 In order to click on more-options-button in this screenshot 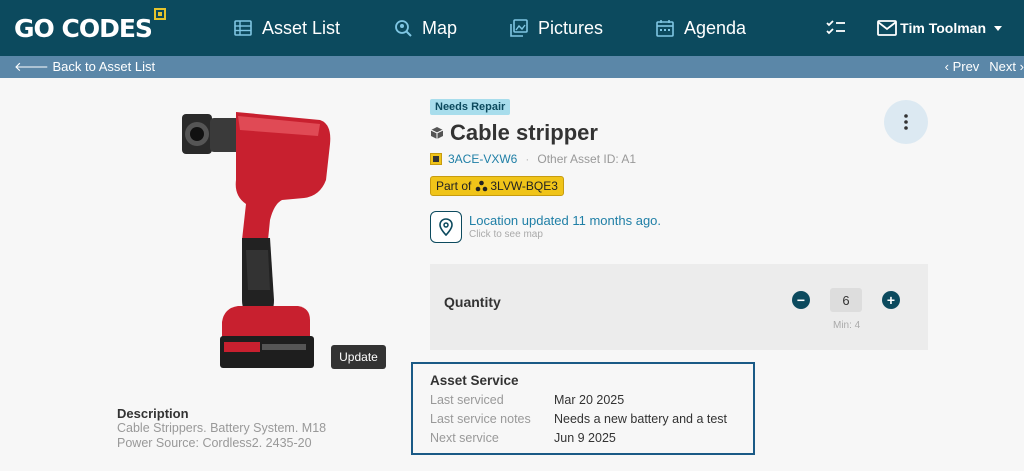, I will do `click(906, 122)`.